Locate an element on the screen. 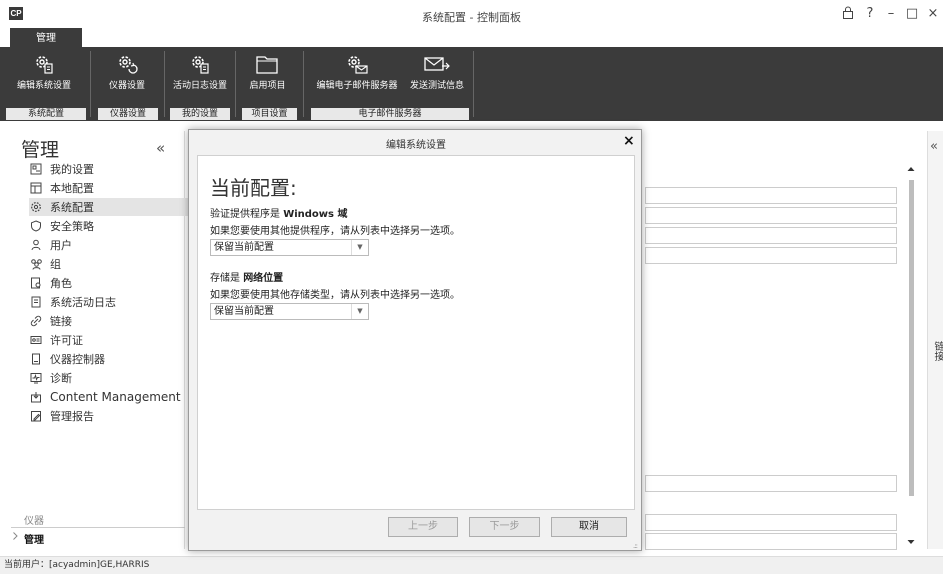 The height and width of the screenshot is (574, 943). cancel-button: 取消 is located at coordinates (589, 527).